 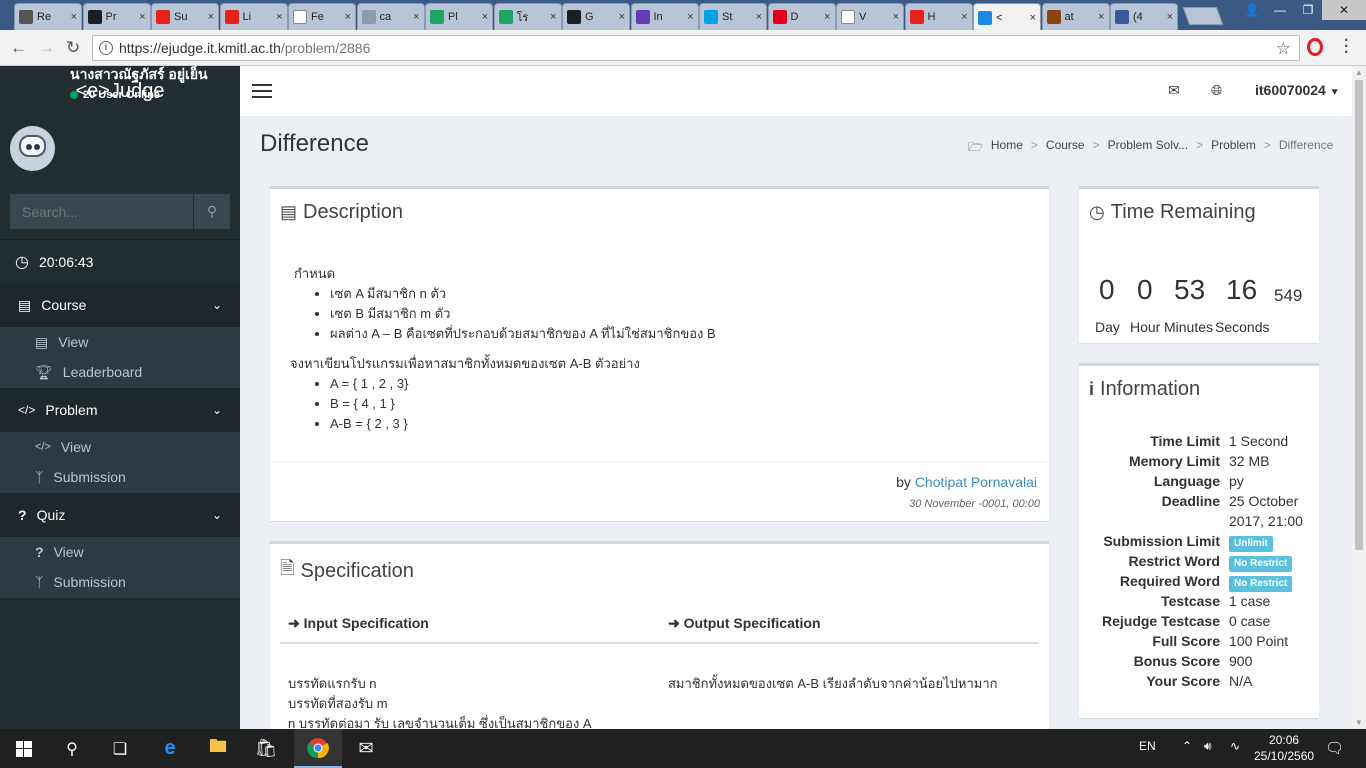 What do you see at coordinates (120, 305) in the screenshot?
I see `menu-course: ▤ Course ⌄` at bounding box center [120, 305].